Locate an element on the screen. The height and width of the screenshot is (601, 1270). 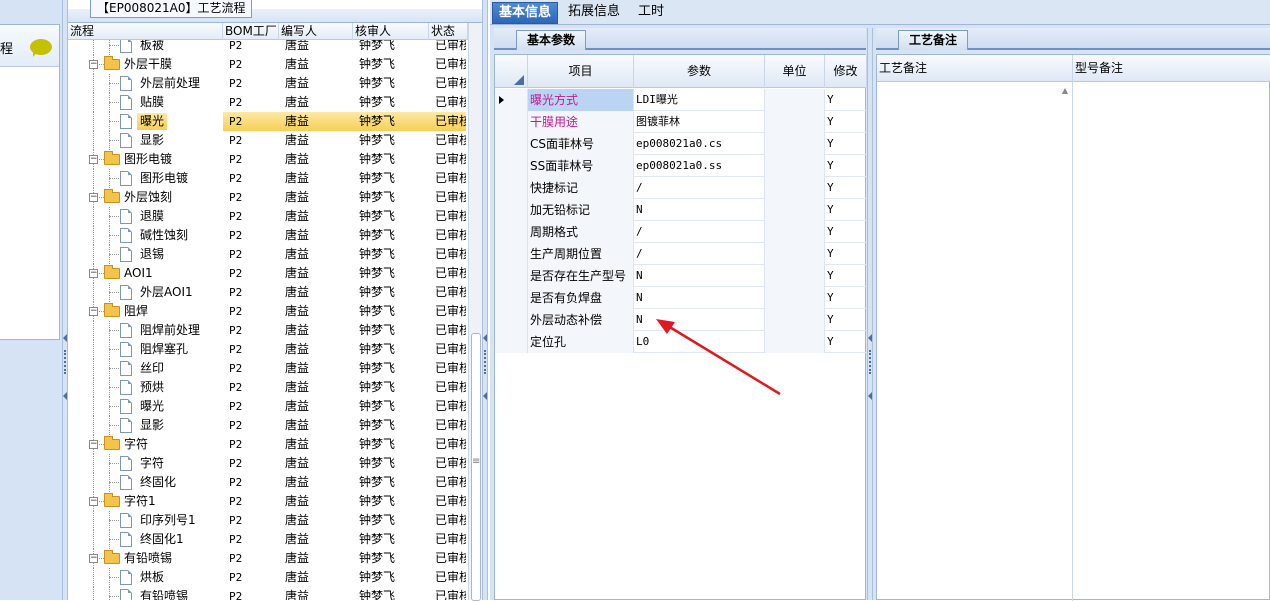
param-row: 是否有负焊盘 N Y is located at coordinates (681, 298).